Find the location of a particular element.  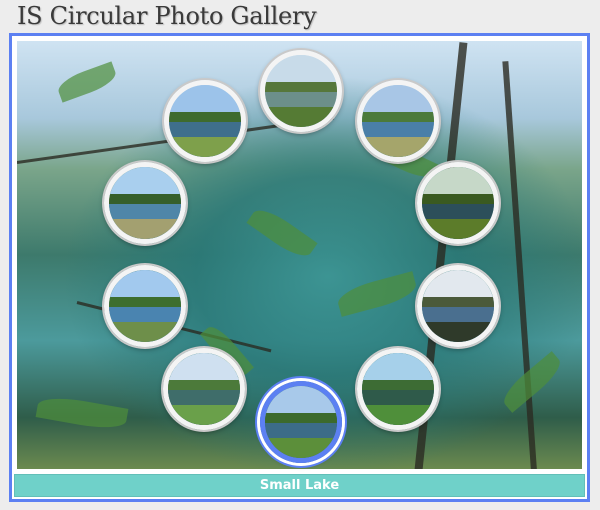

photo-caption: Small Lake is located at coordinates (299, 485).